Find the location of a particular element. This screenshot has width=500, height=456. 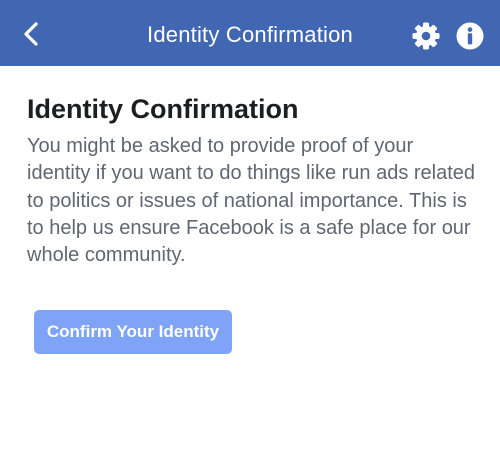

top-navigation-bar: Identity Confirmation is located at coordinates (250, 33).